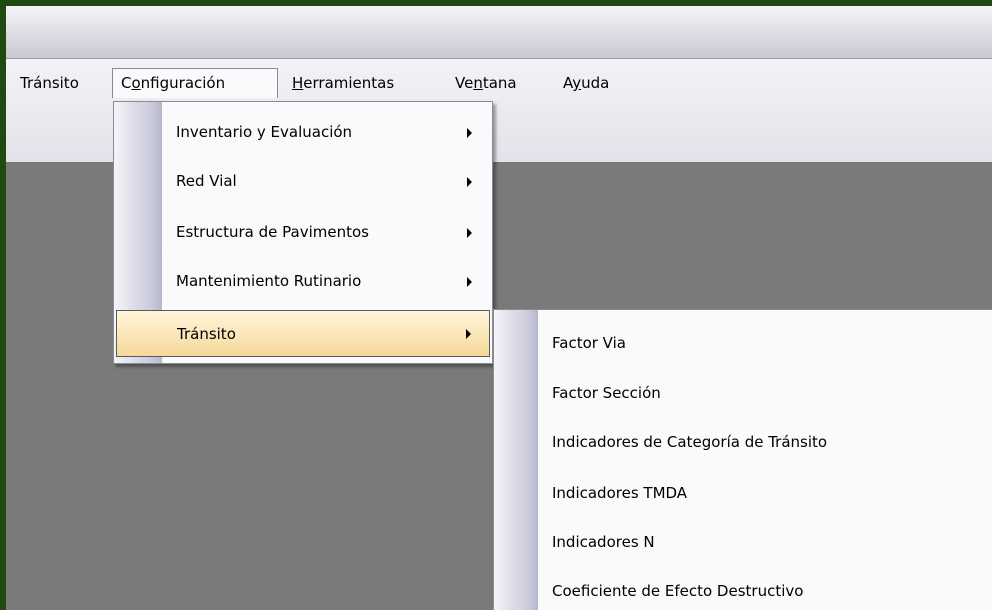 The image size is (992, 610). What do you see at coordinates (577, 83) in the screenshot?
I see `menu-mnemonic: y` at bounding box center [577, 83].